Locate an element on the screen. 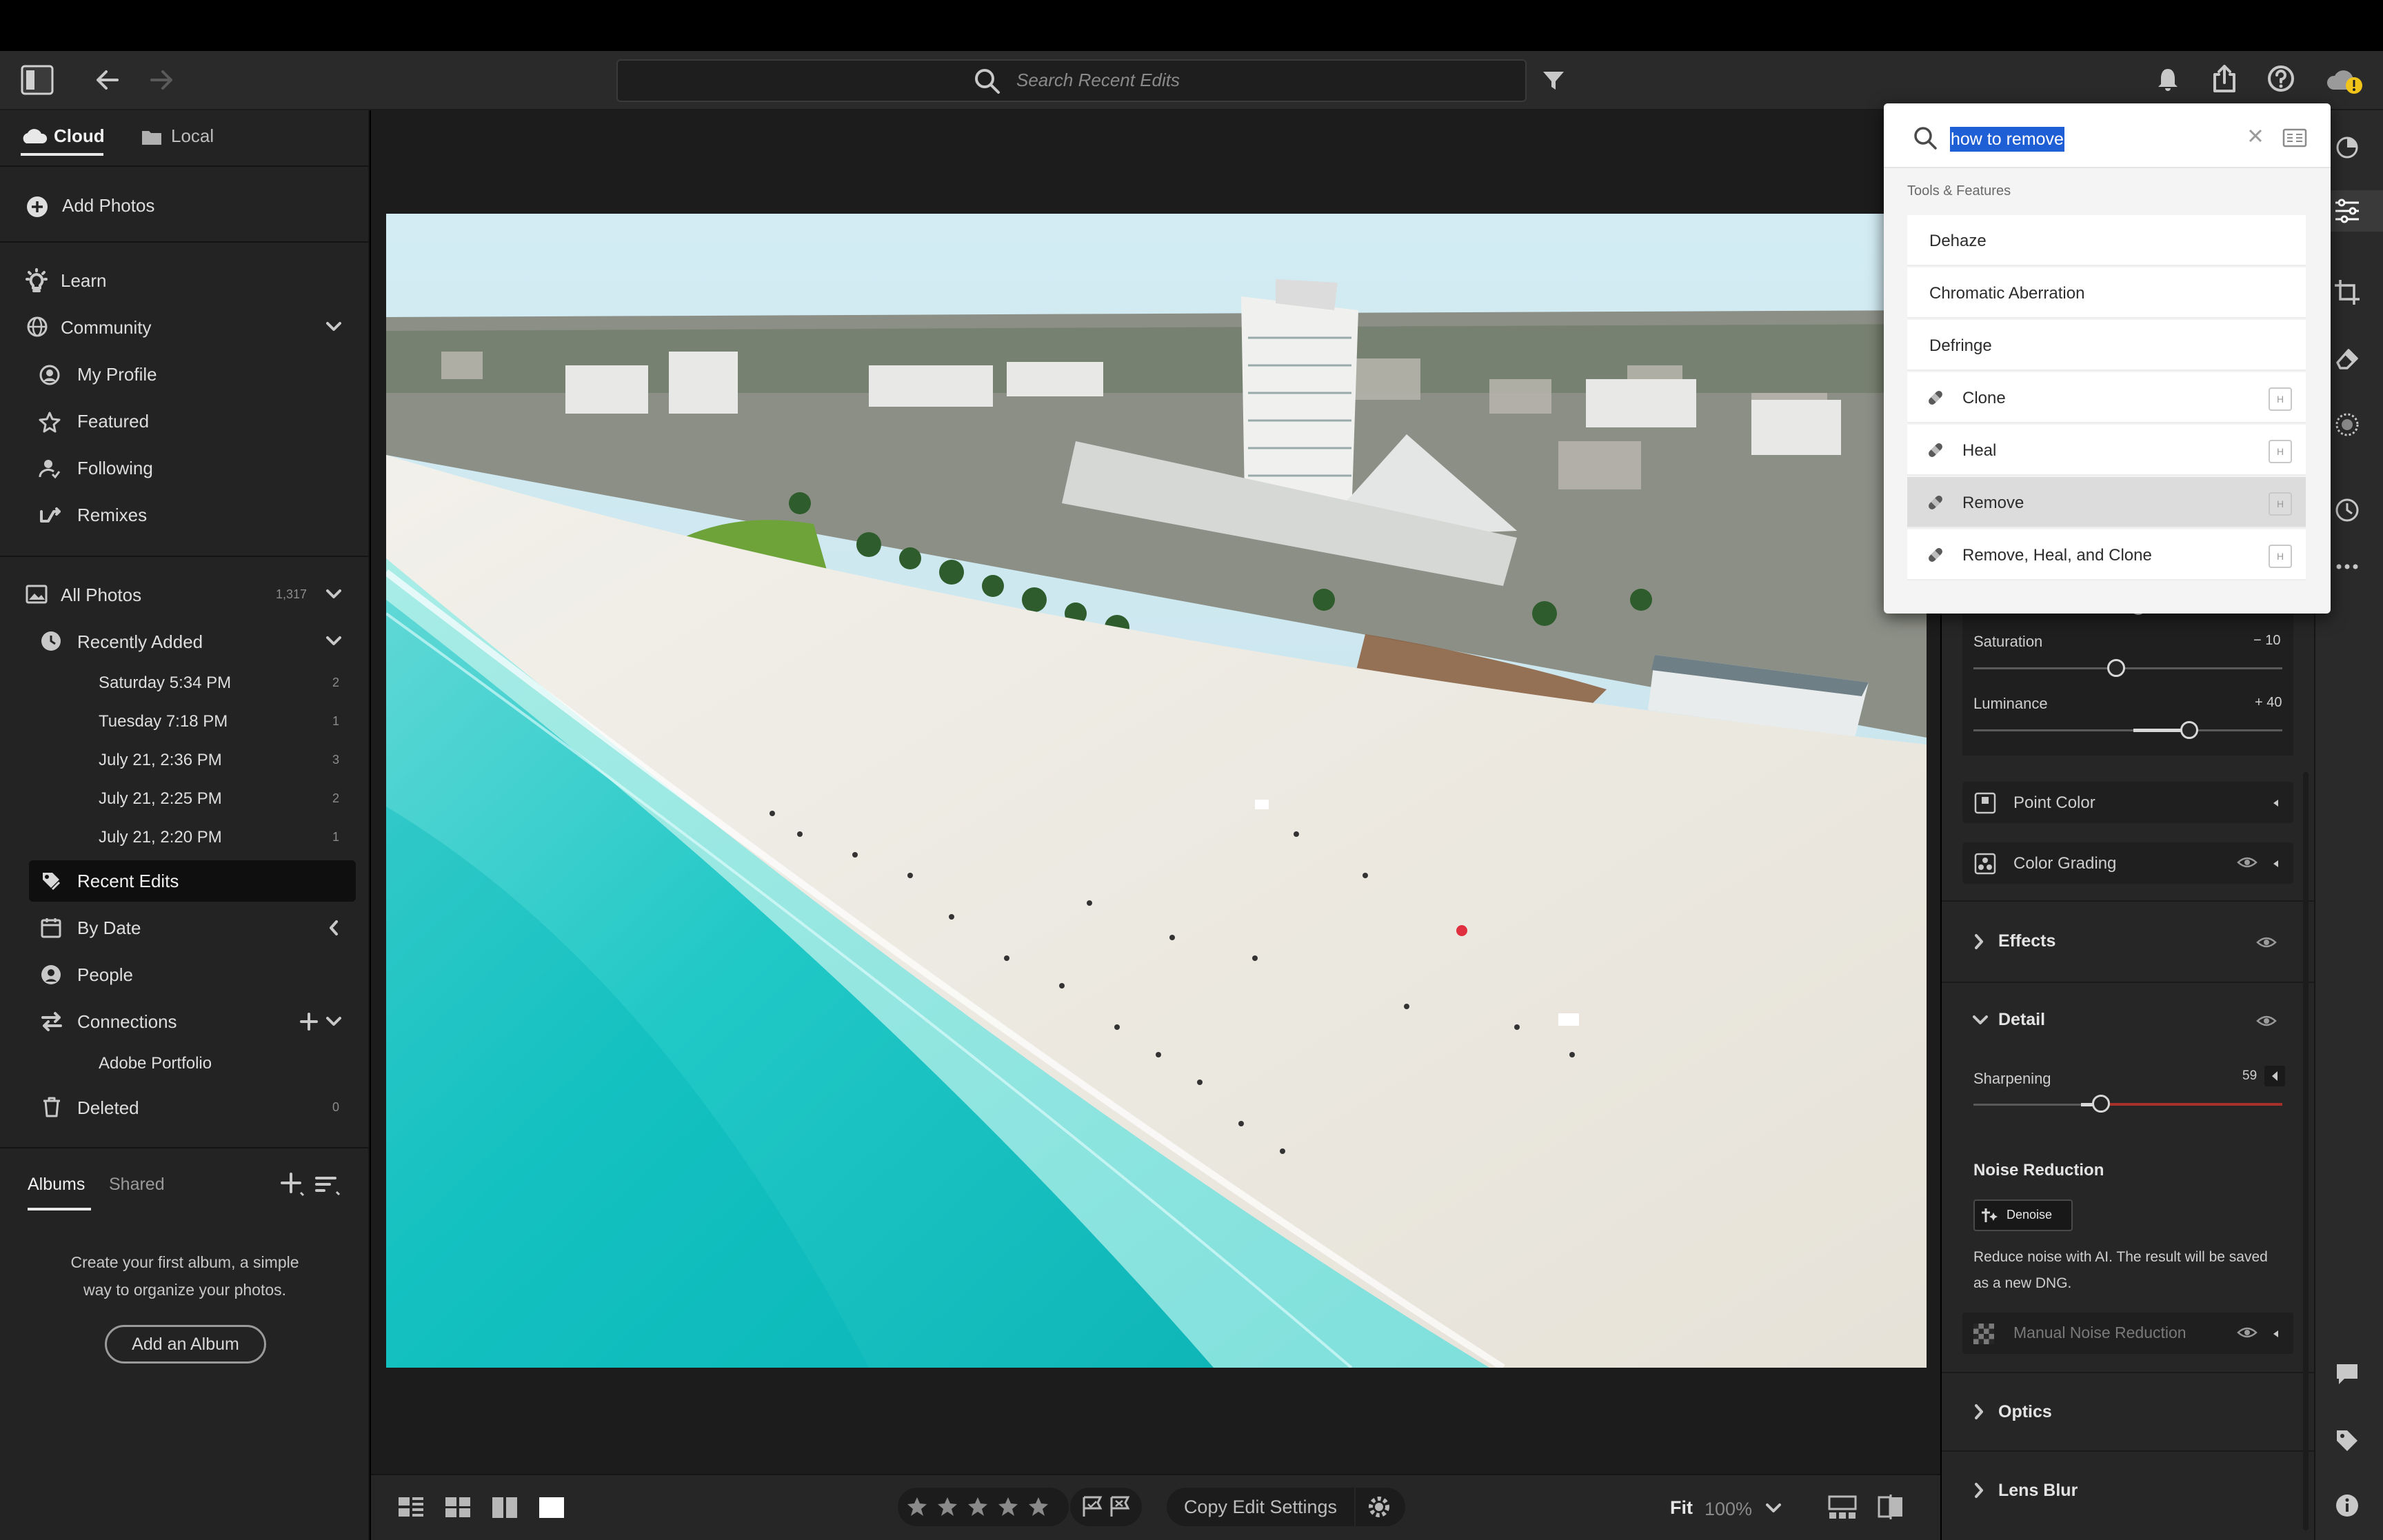 The width and height of the screenshot is (2383, 1540). comment-icon is located at coordinates (2347, 1375).